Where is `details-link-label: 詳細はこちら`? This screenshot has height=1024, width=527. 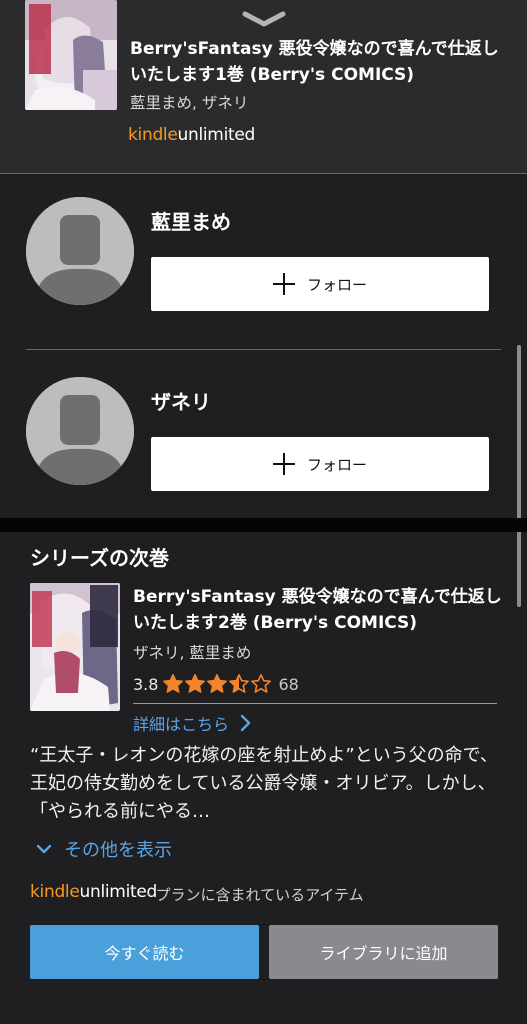 details-link-label: 詳細はこちら is located at coordinates (181, 724).